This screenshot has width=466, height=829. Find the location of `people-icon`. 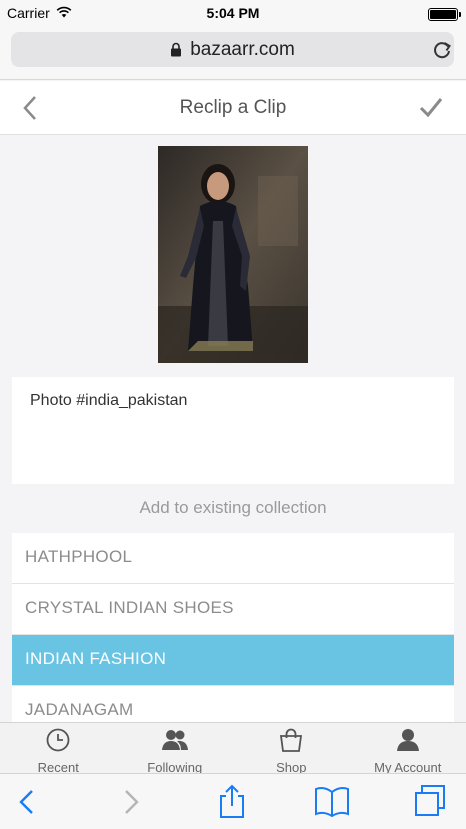

people-icon is located at coordinates (175, 742).